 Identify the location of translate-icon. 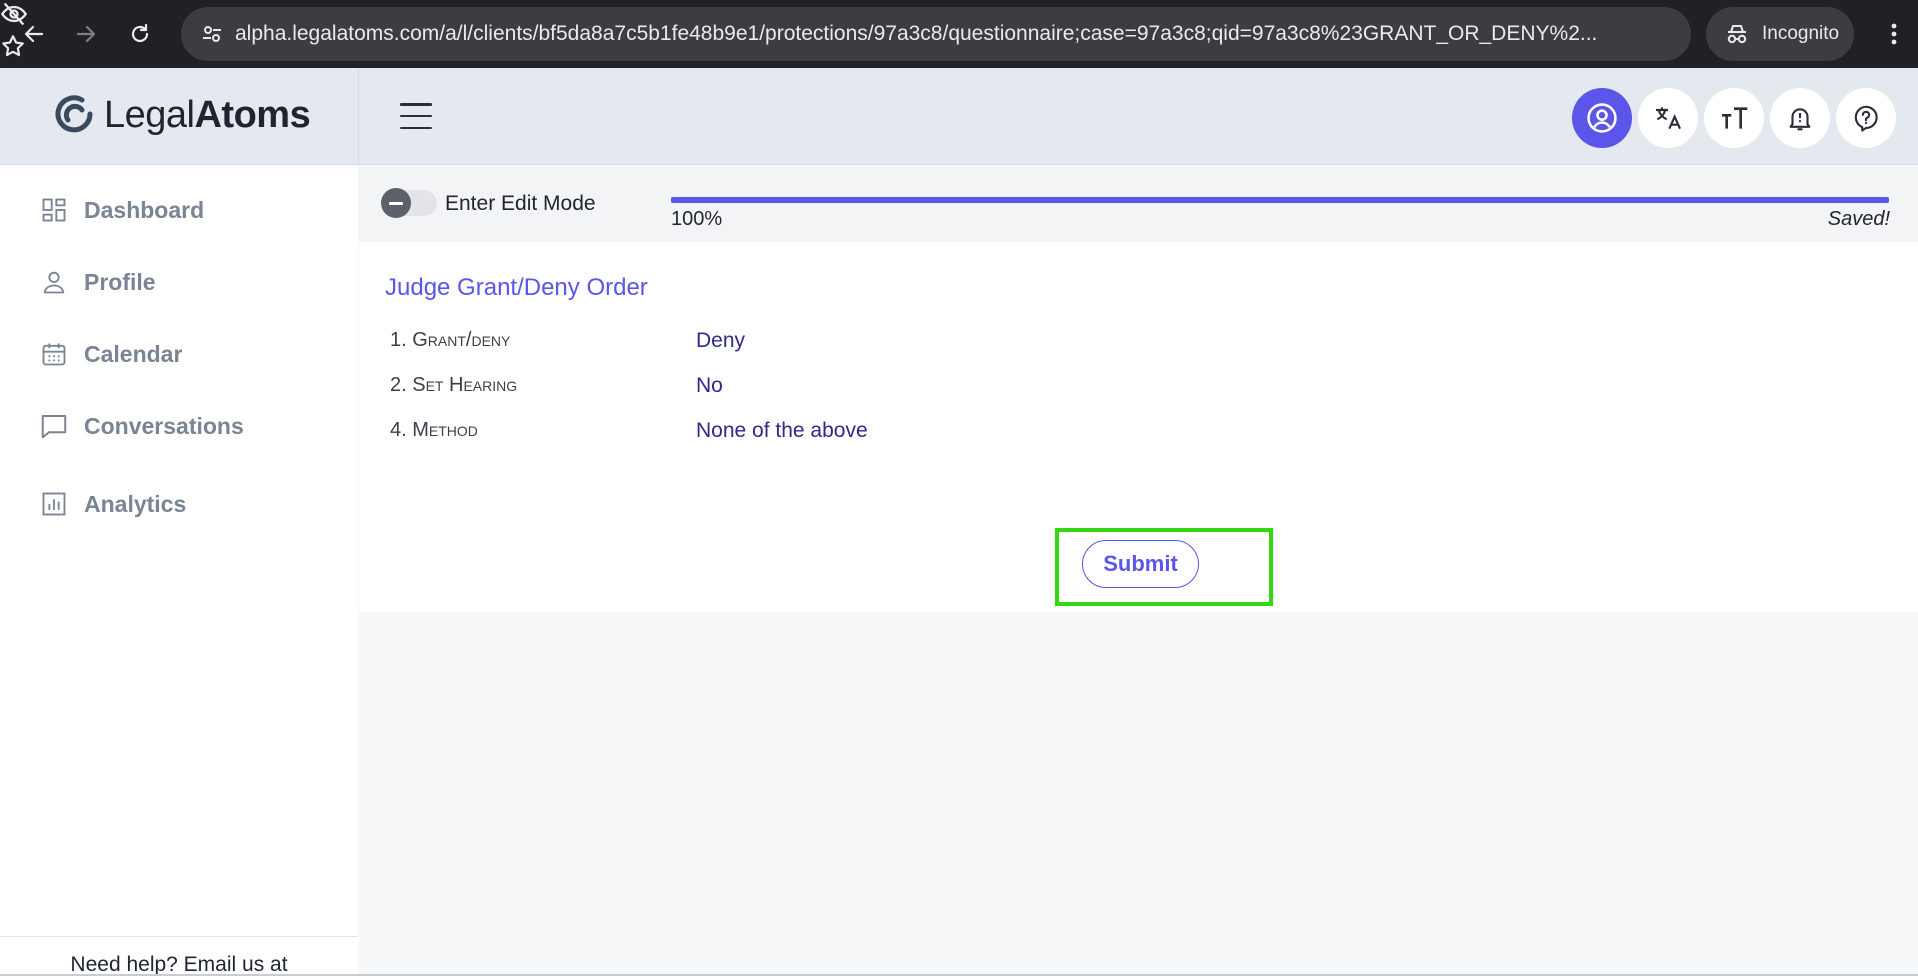
(1668, 118).